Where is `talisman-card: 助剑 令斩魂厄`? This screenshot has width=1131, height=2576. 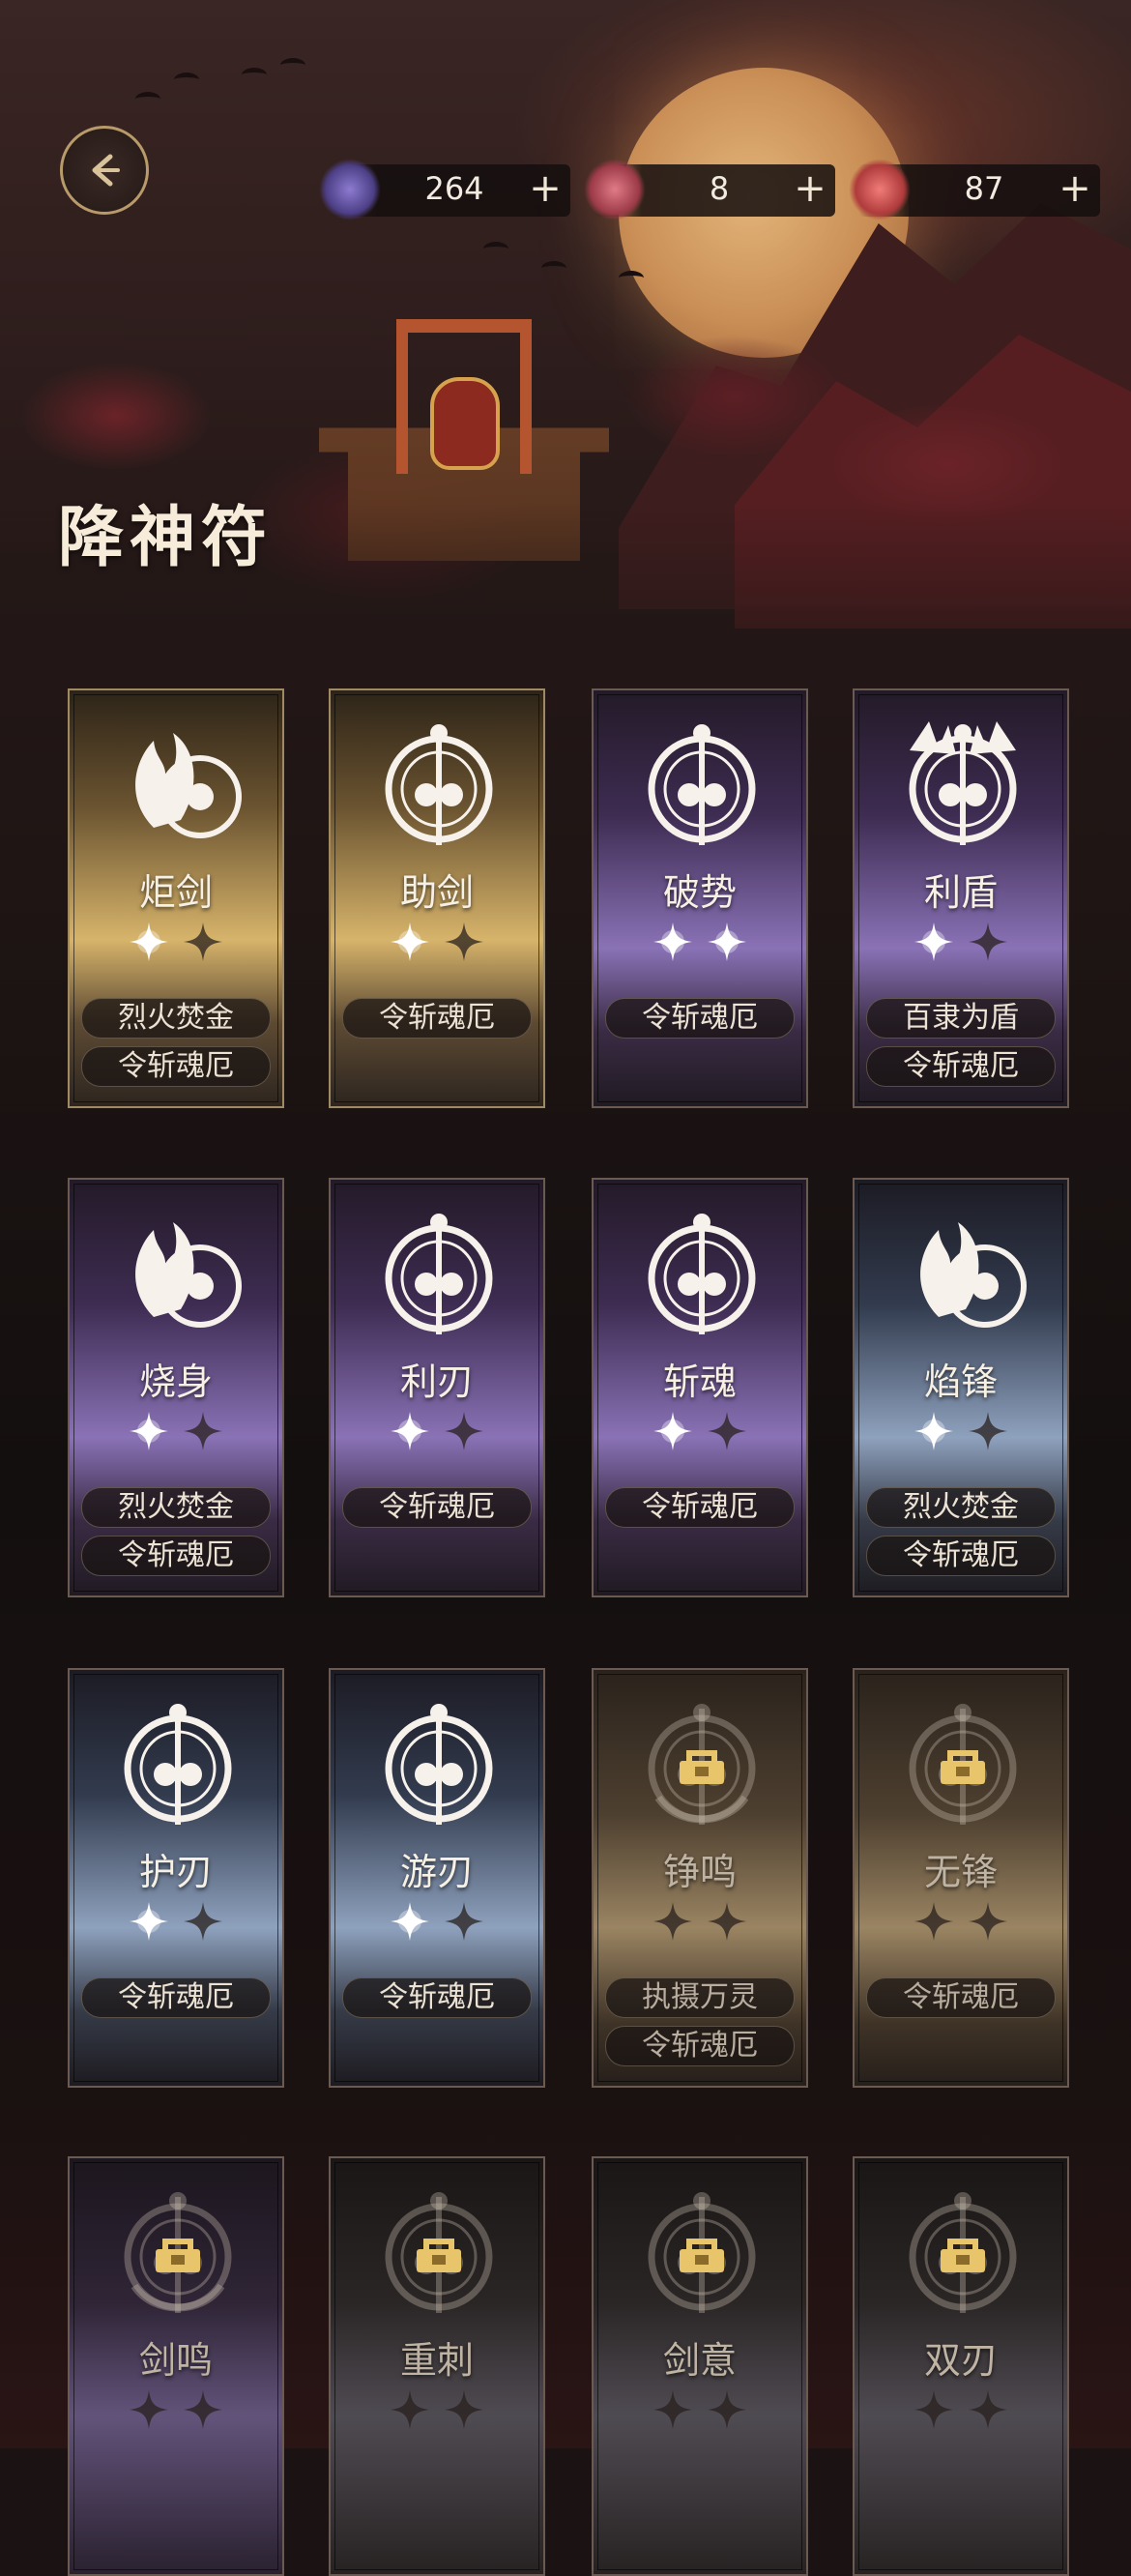 talisman-card: 助剑 令斩魂厄 is located at coordinates (437, 898).